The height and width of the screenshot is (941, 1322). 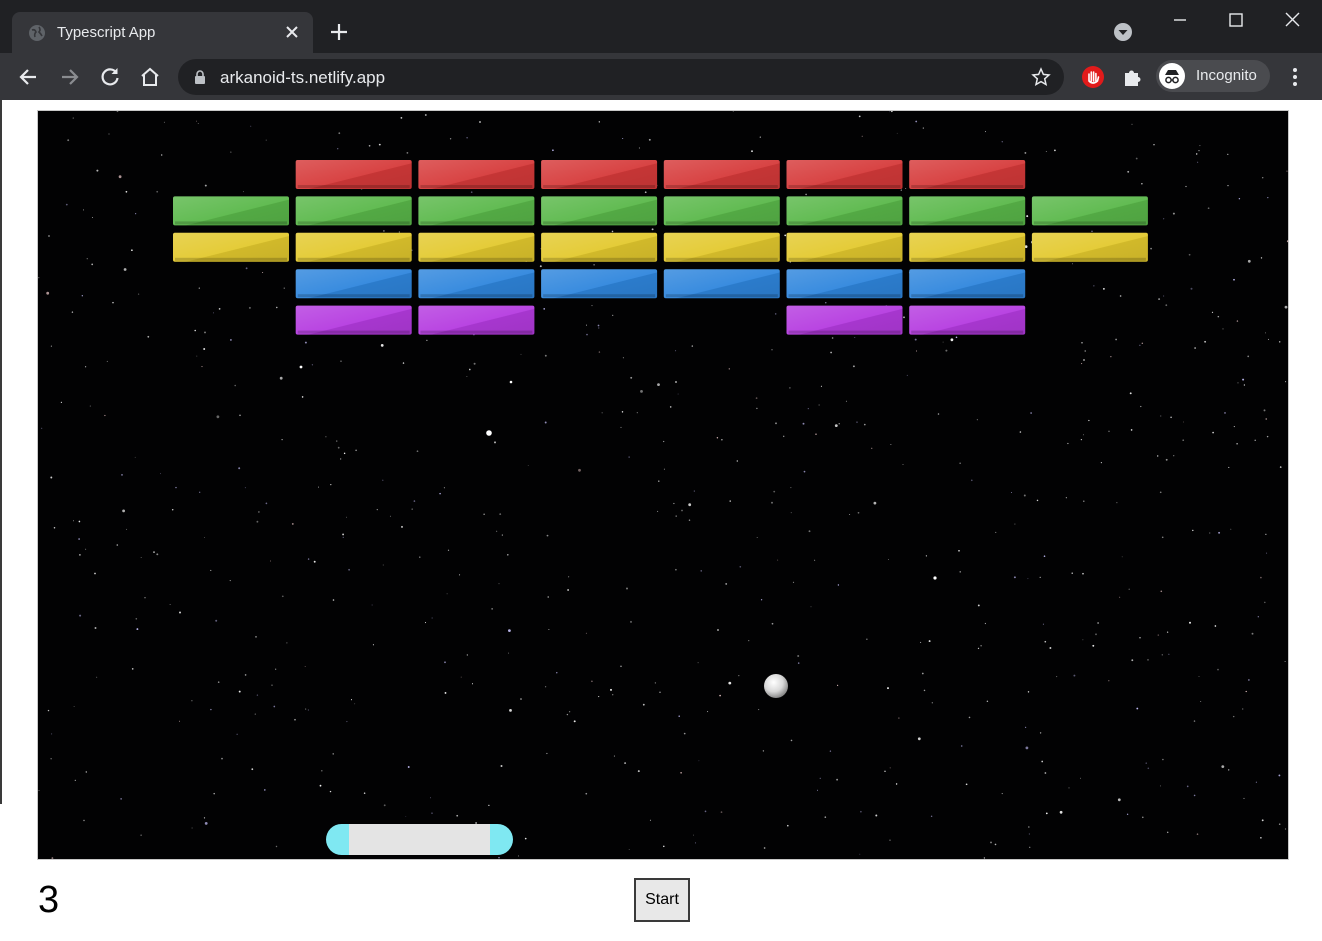 What do you see at coordinates (1292, 20) in the screenshot?
I see `window-close-button` at bounding box center [1292, 20].